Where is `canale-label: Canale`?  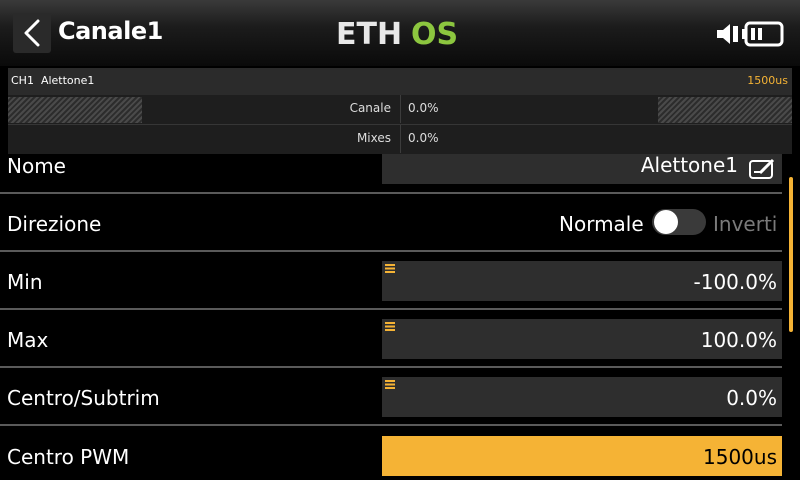 canale-label: Canale is located at coordinates (370, 108).